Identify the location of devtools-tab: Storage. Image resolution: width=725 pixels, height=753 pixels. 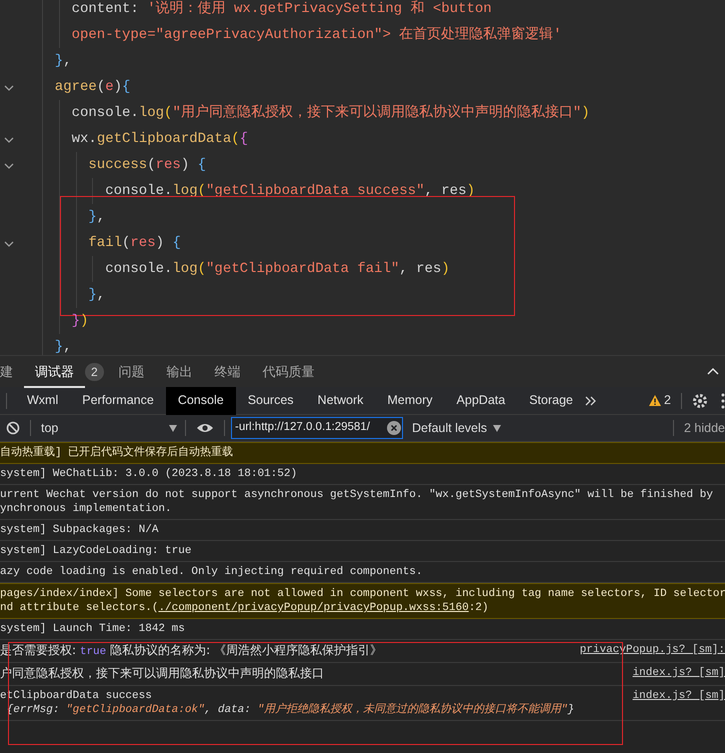
(551, 400).